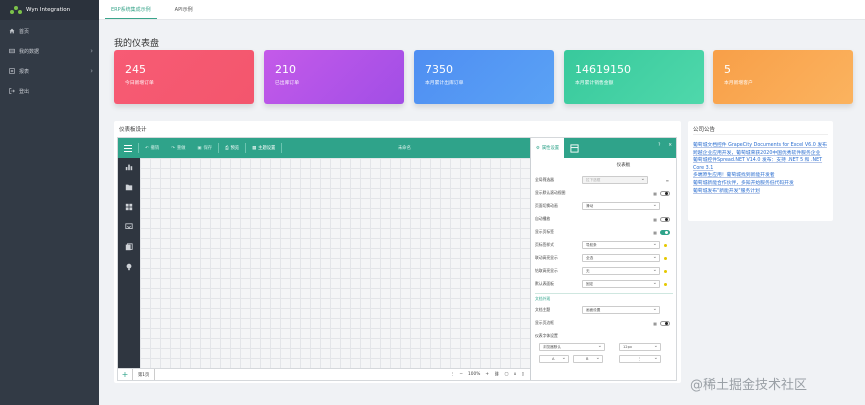  What do you see at coordinates (621, 258) in the screenshot?
I see `prop-select: 全选` at bounding box center [621, 258].